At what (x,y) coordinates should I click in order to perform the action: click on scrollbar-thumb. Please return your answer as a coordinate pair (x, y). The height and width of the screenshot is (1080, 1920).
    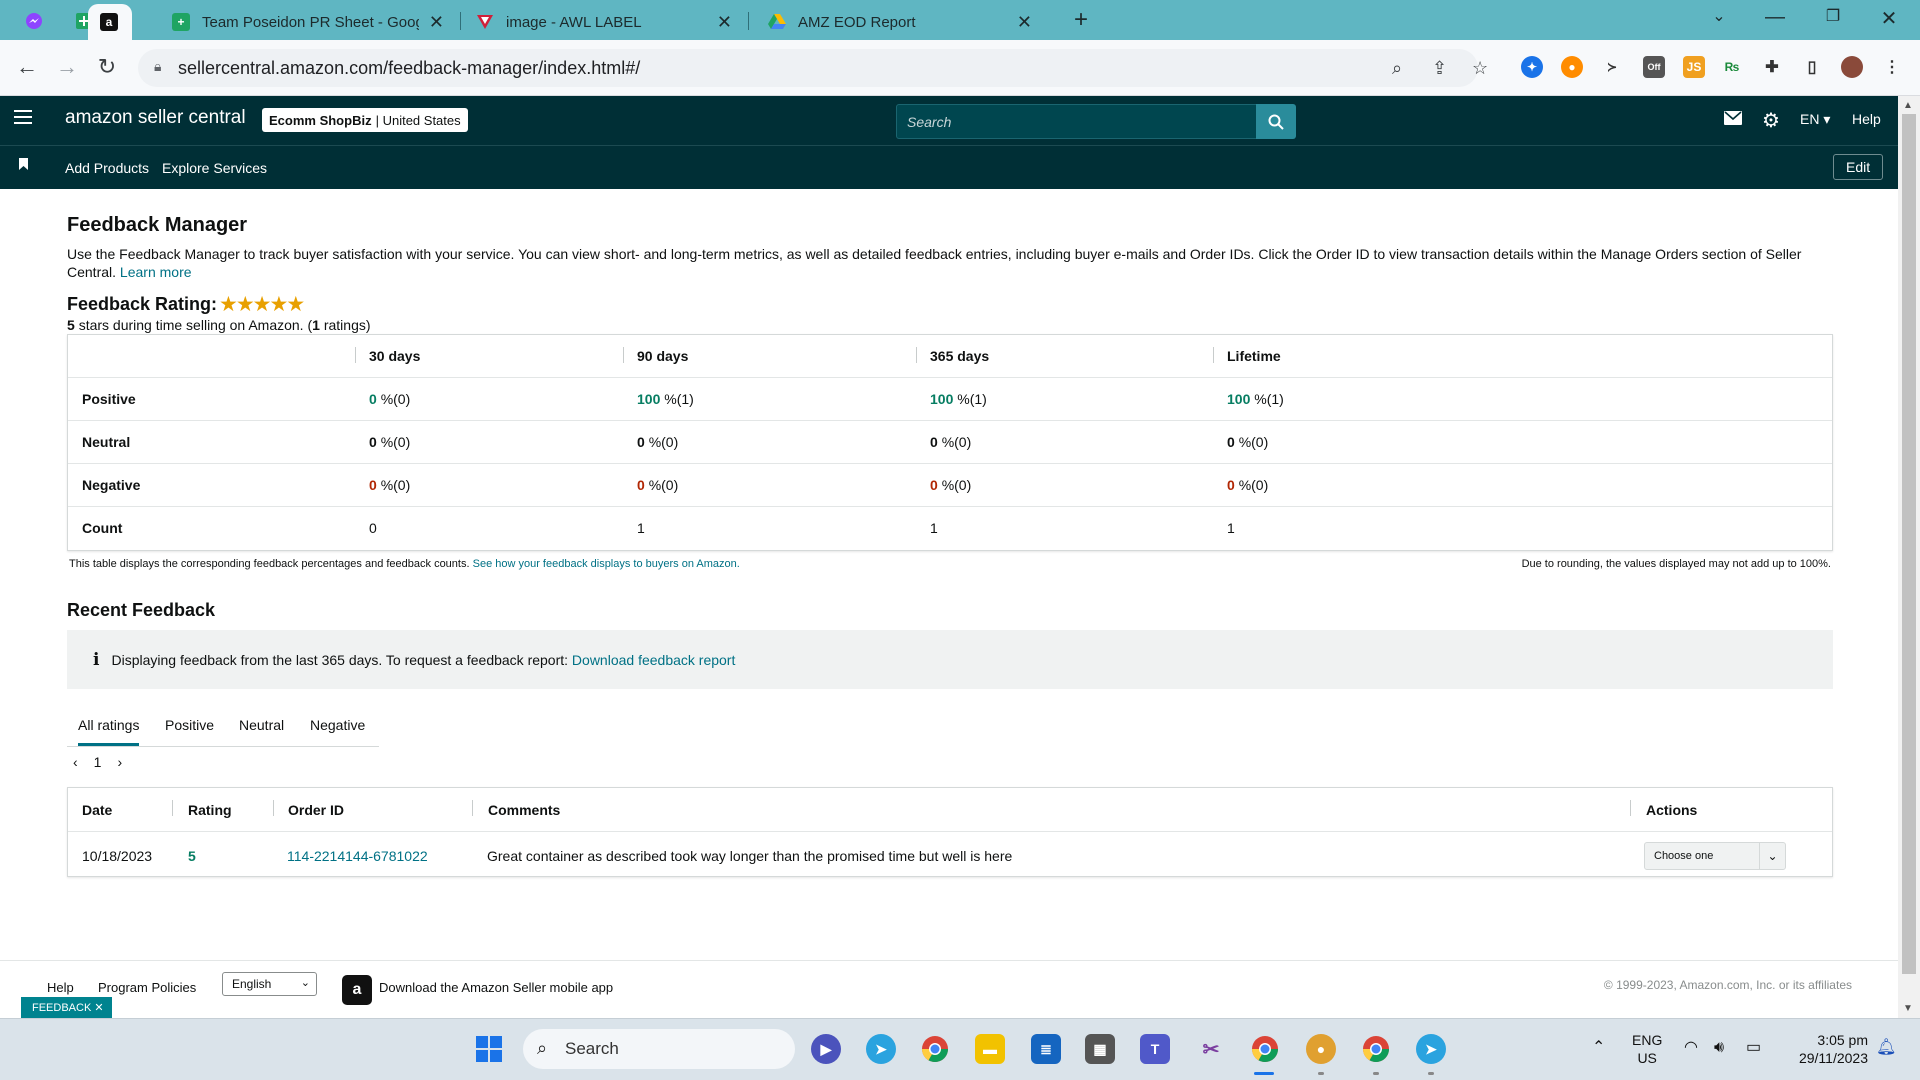
    Looking at the image, I should click on (1909, 544).